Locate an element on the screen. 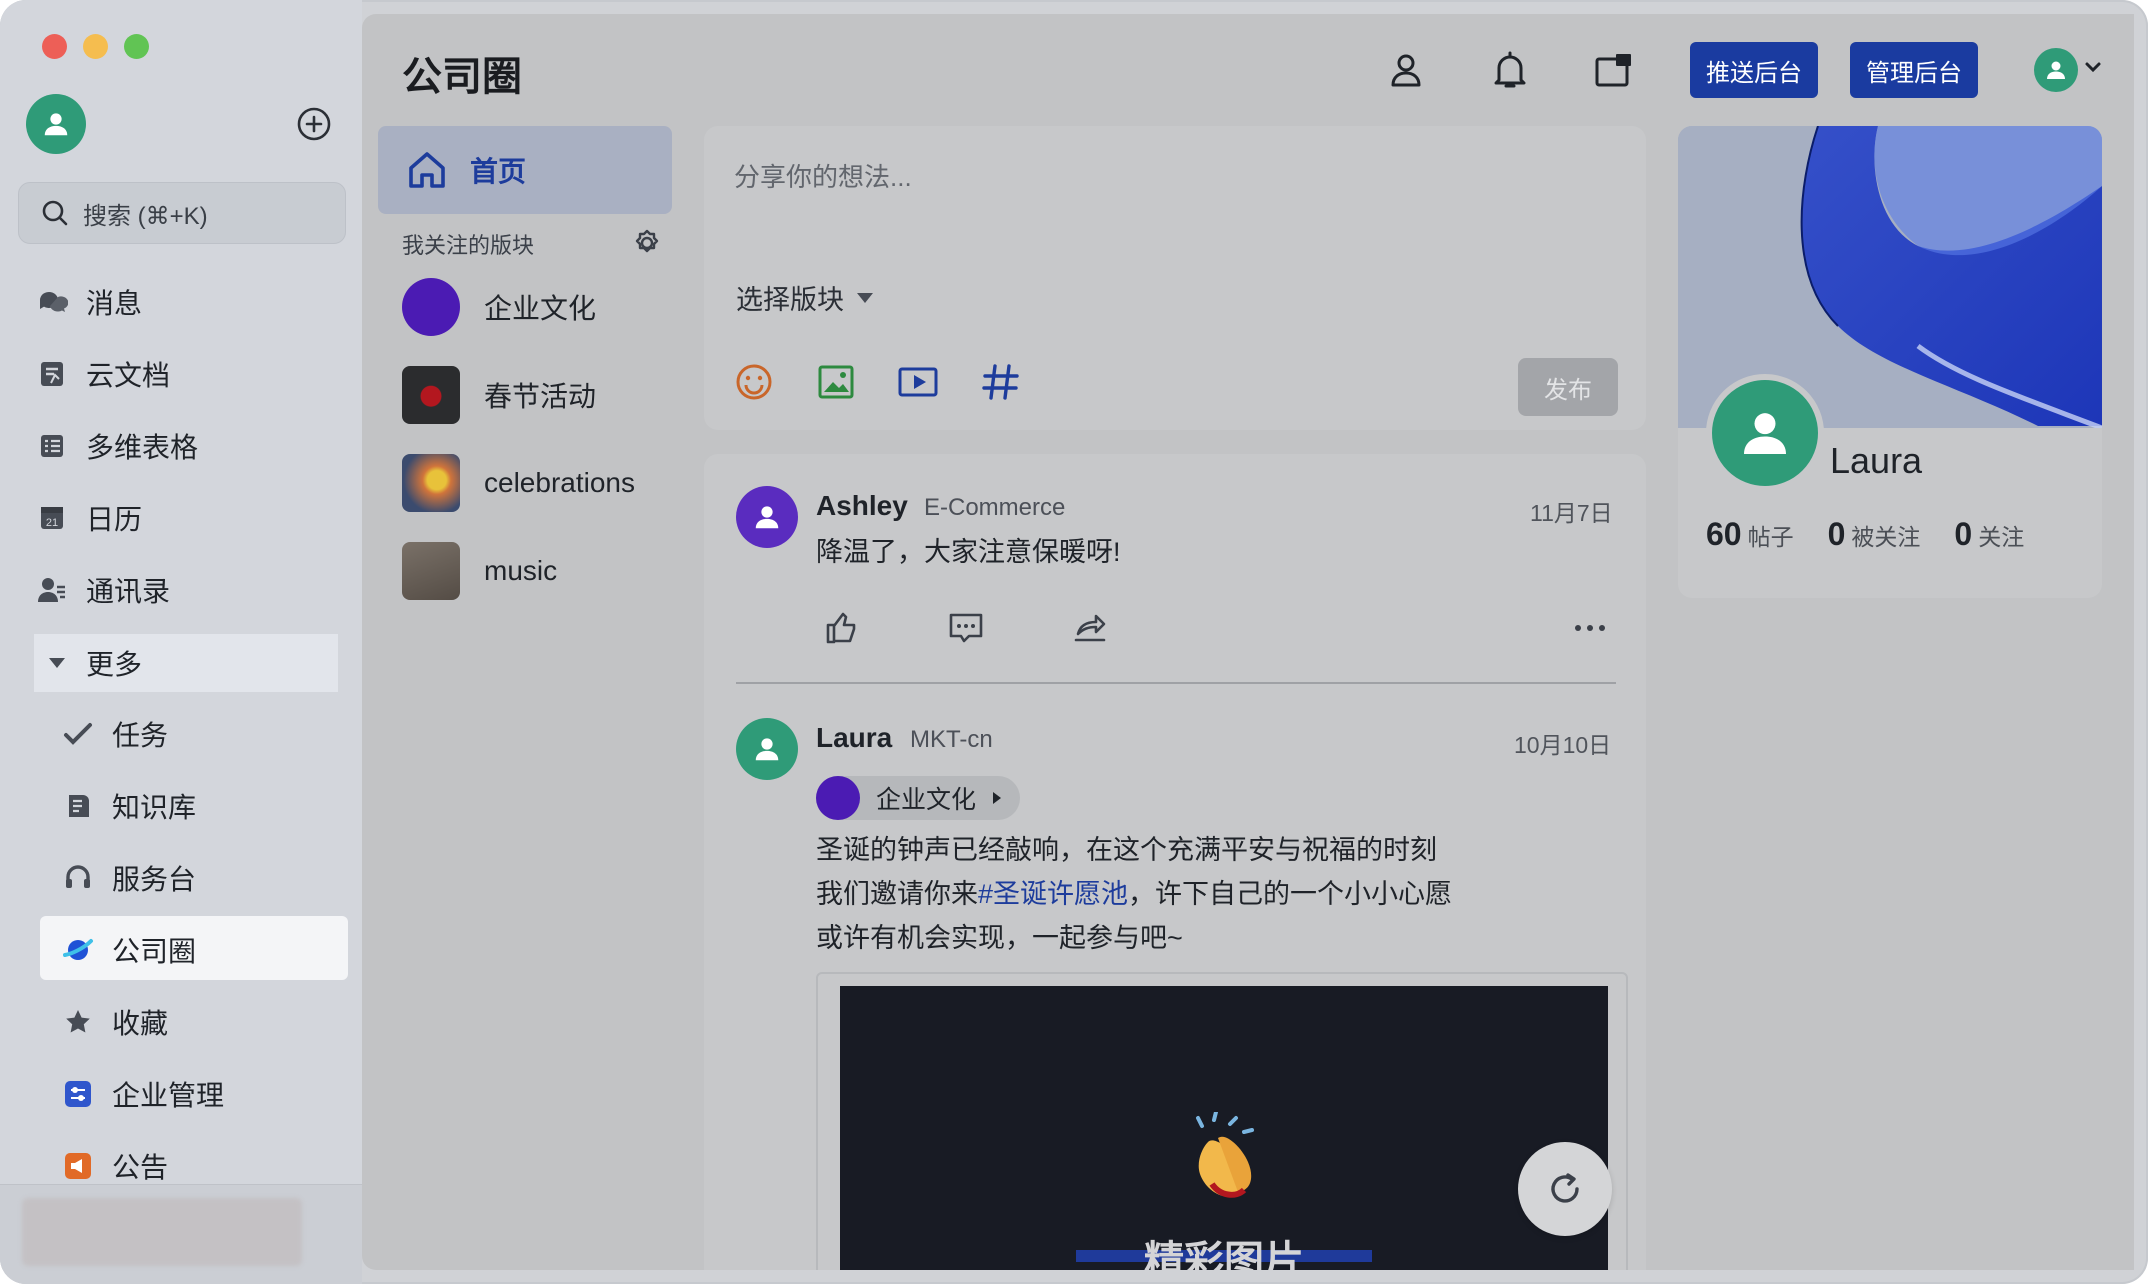 This screenshot has height=1284, width=2148. sidebar-item-contacts: 通讯录 is located at coordinates (103, 590).